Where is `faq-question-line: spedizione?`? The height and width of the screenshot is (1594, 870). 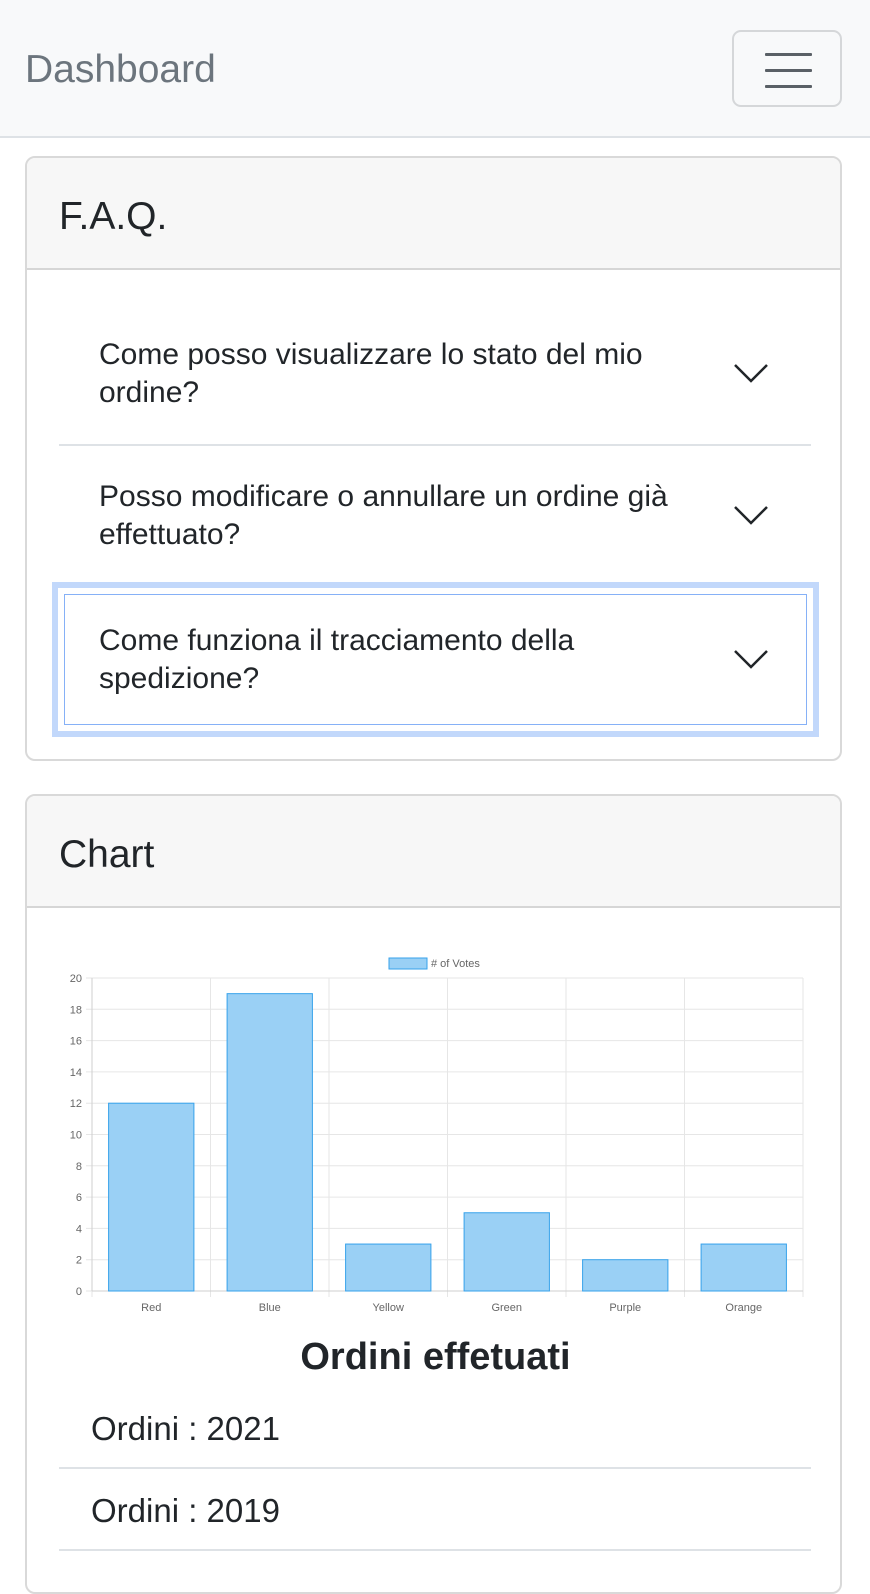 faq-question-line: spedizione? is located at coordinates (179, 678).